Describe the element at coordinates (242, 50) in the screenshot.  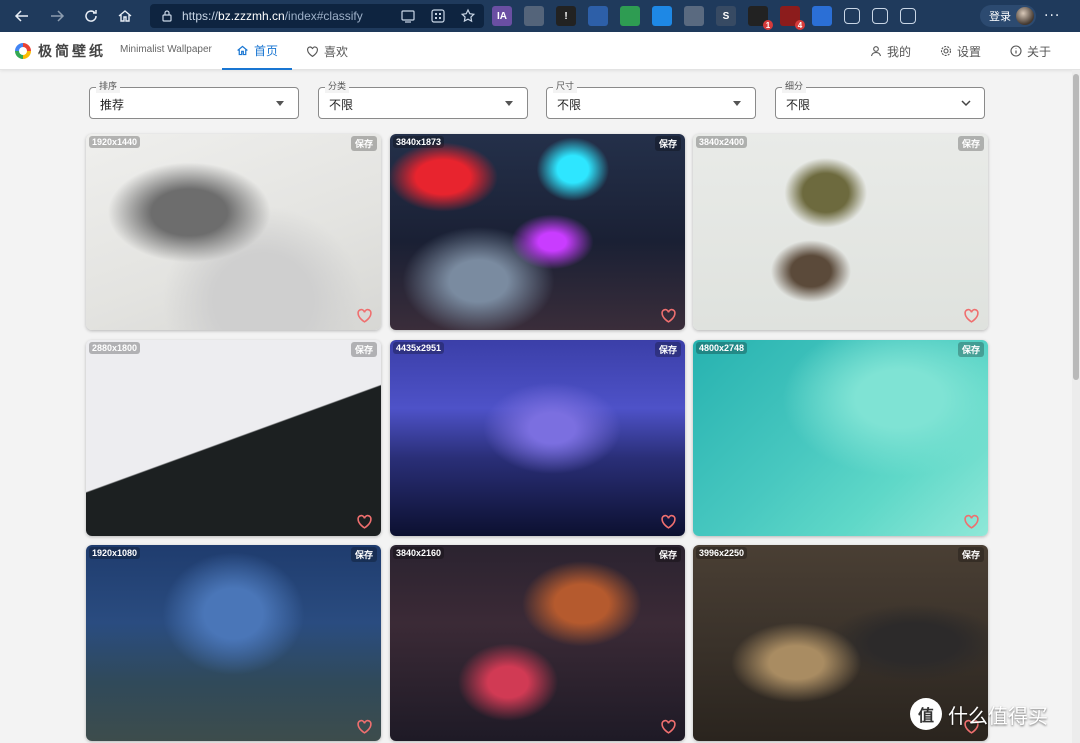
I see `home-icon` at that location.